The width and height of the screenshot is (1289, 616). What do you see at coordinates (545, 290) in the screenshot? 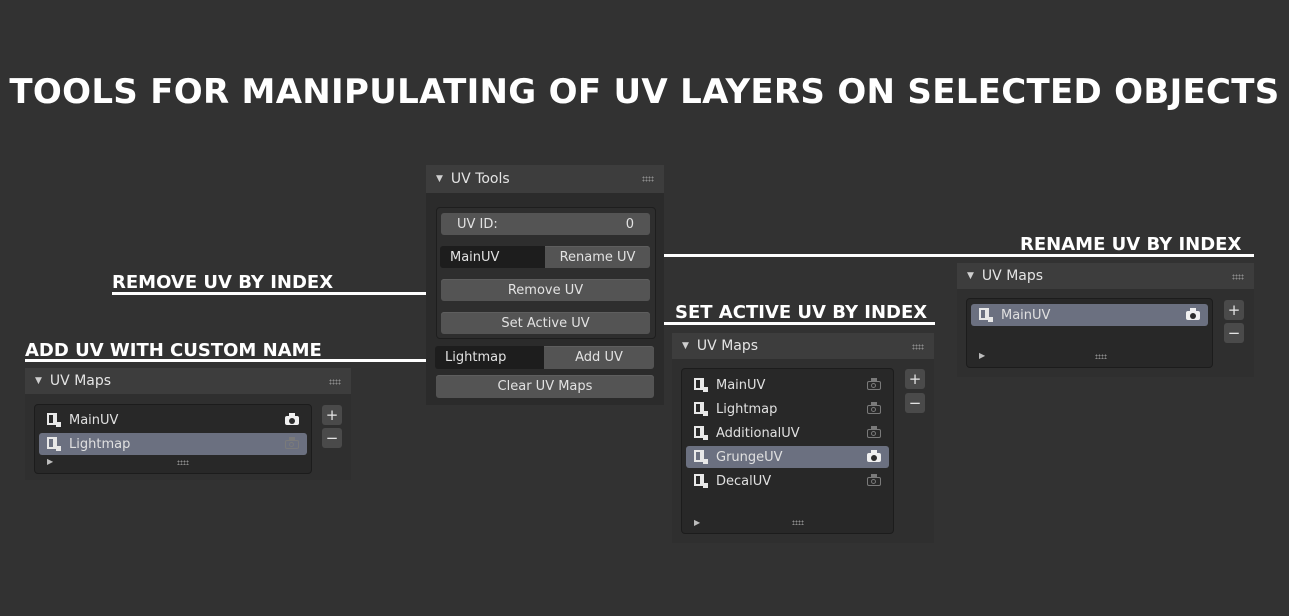
I see `remove-uv-button: Remove UV` at bounding box center [545, 290].